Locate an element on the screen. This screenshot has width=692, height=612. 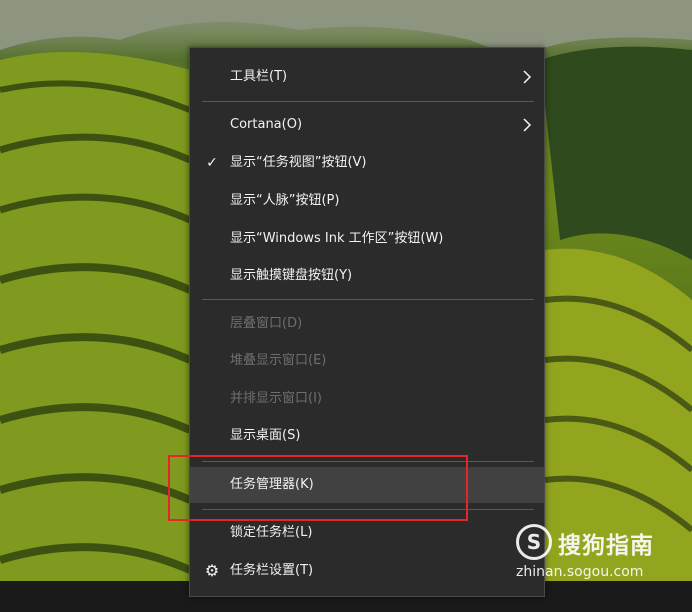
menu-item-label: 显示“Windows Ink 工作区”按钮(W) is located at coordinates (337, 238).